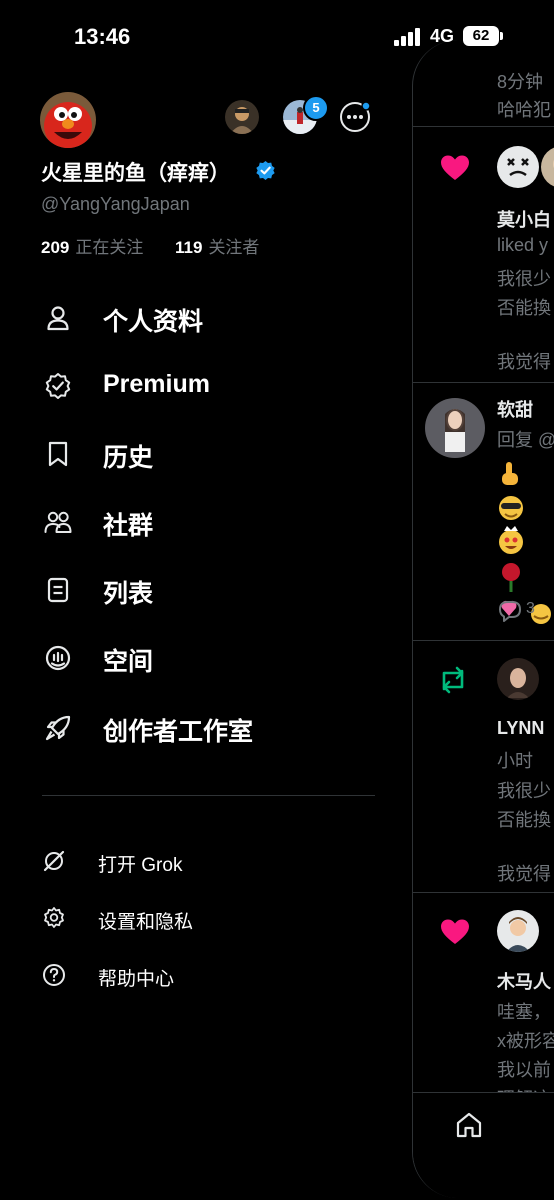 This screenshot has width=554, height=1200. Describe the element at coordinates (210, 590) in the screenshot. I see `nav-item-lists: 列表` at that location.